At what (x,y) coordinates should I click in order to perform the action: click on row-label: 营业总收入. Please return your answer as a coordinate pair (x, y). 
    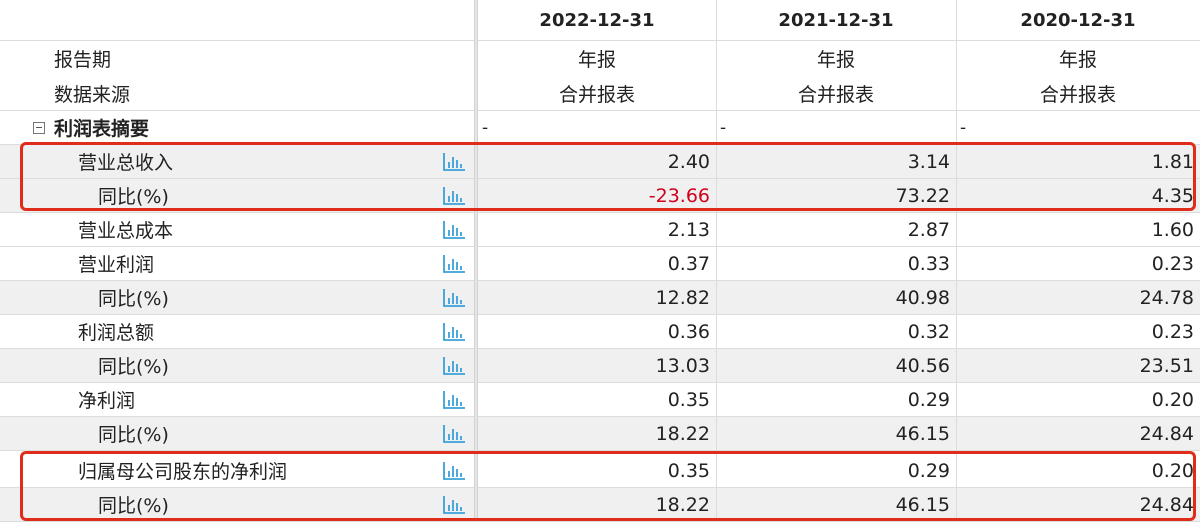
    Looking at the image, I should click on (126, 163).